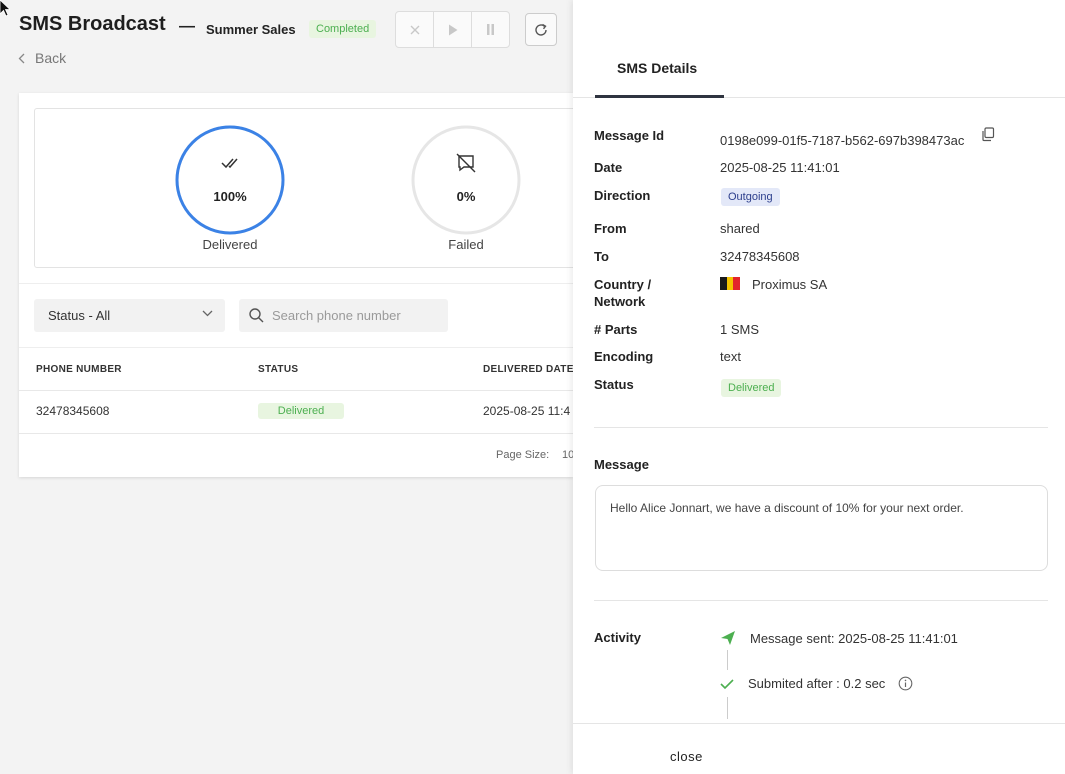 The width and height of the screenshot is (1065, 774). I want to click on status-label: Status, so click(614, 384).